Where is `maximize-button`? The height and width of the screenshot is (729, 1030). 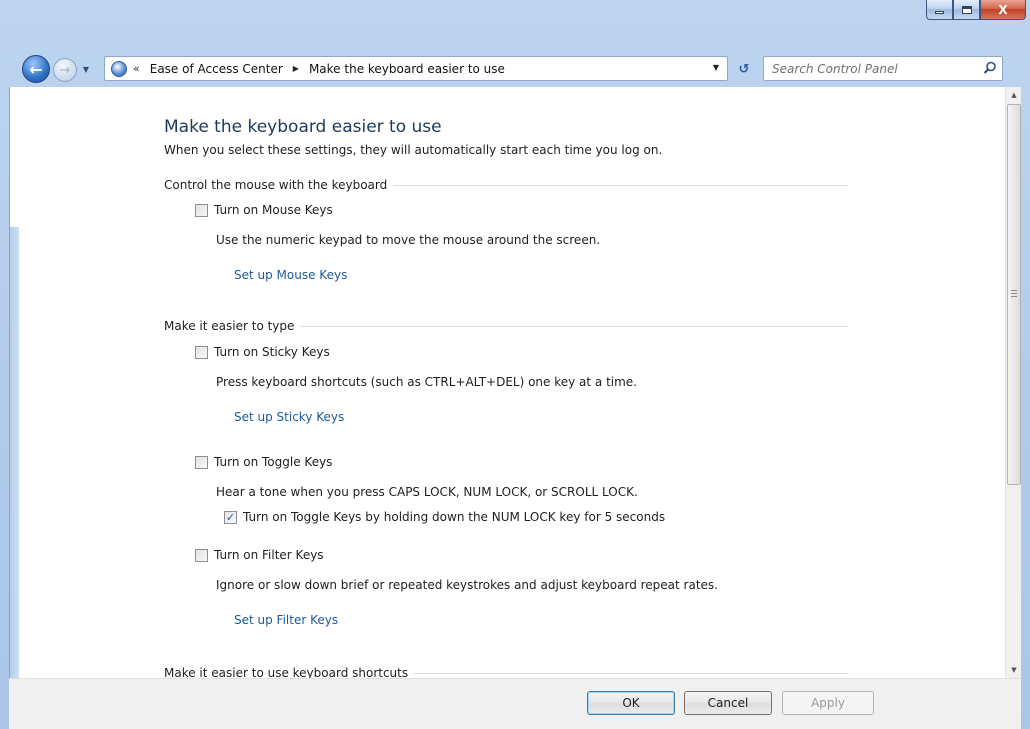 maximize-button is located at coordinates (966, 10).